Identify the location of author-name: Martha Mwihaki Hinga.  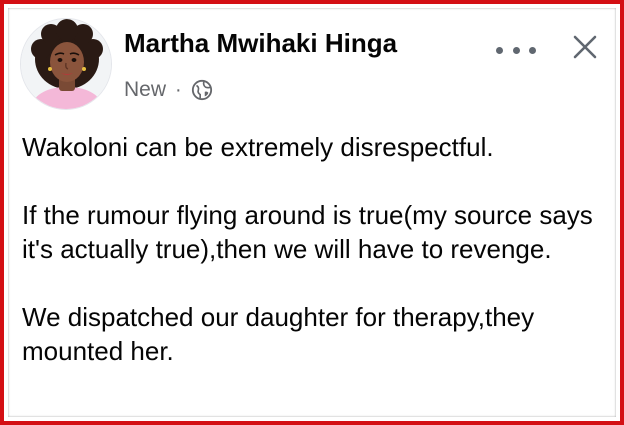
(260, 43).